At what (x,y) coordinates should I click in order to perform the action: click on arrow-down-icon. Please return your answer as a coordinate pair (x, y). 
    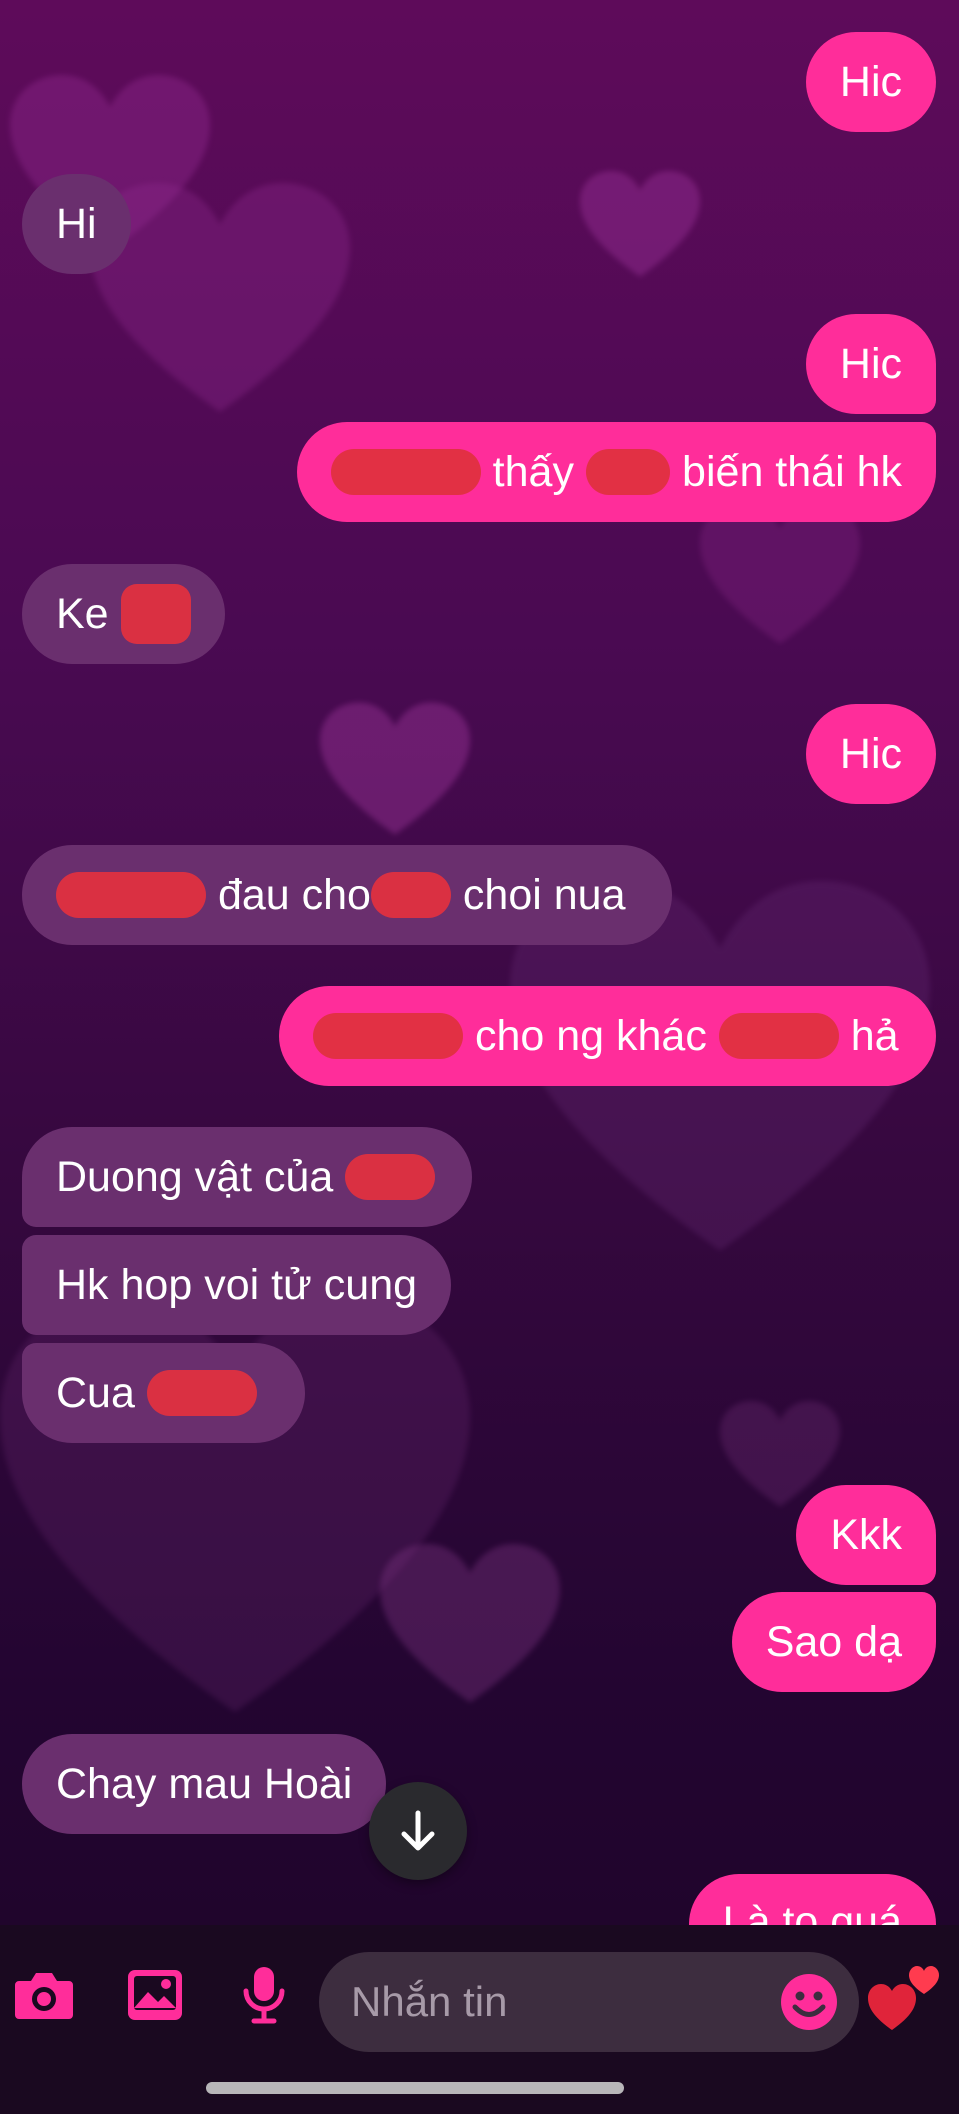
    Looking at the image, I should click on (418, 1830).